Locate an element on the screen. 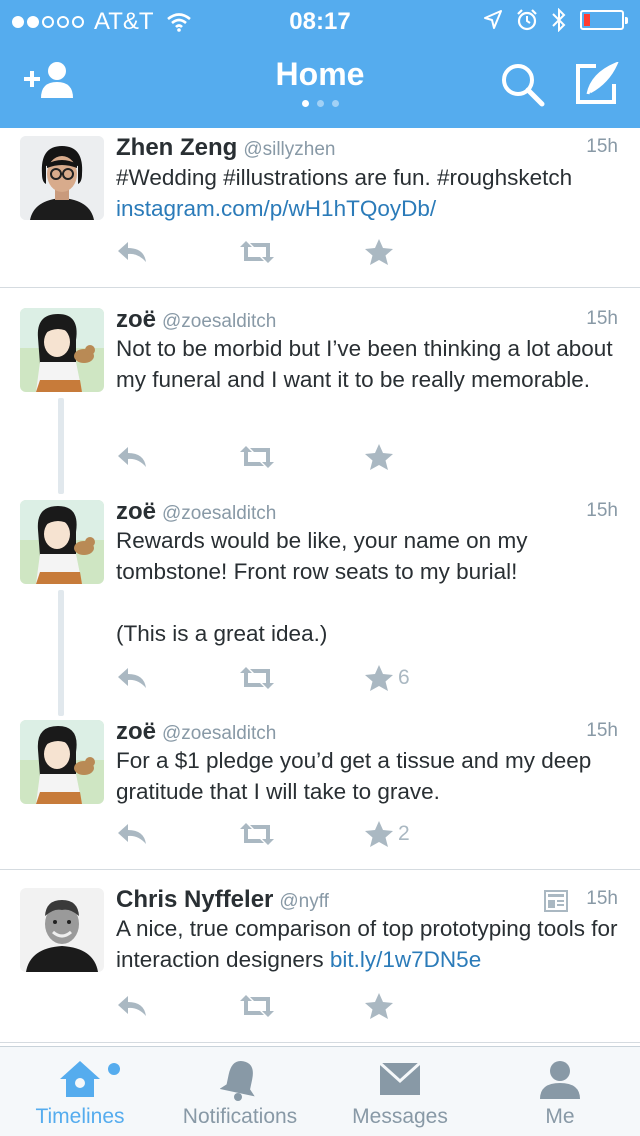 The image size is (640, 1136). status-bar: AT&T 08:17 is located at coordinates (320, 20).